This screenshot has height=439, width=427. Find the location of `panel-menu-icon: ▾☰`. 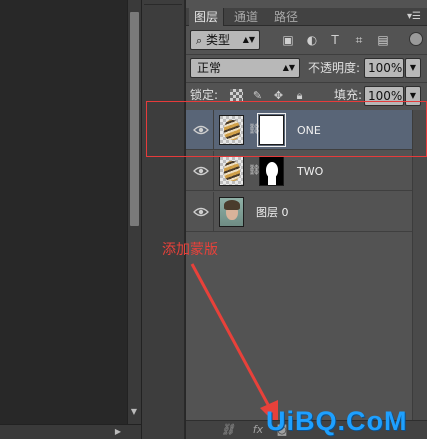

panel-menu-icon: ▾☰ is located at coordinates (414, 17).